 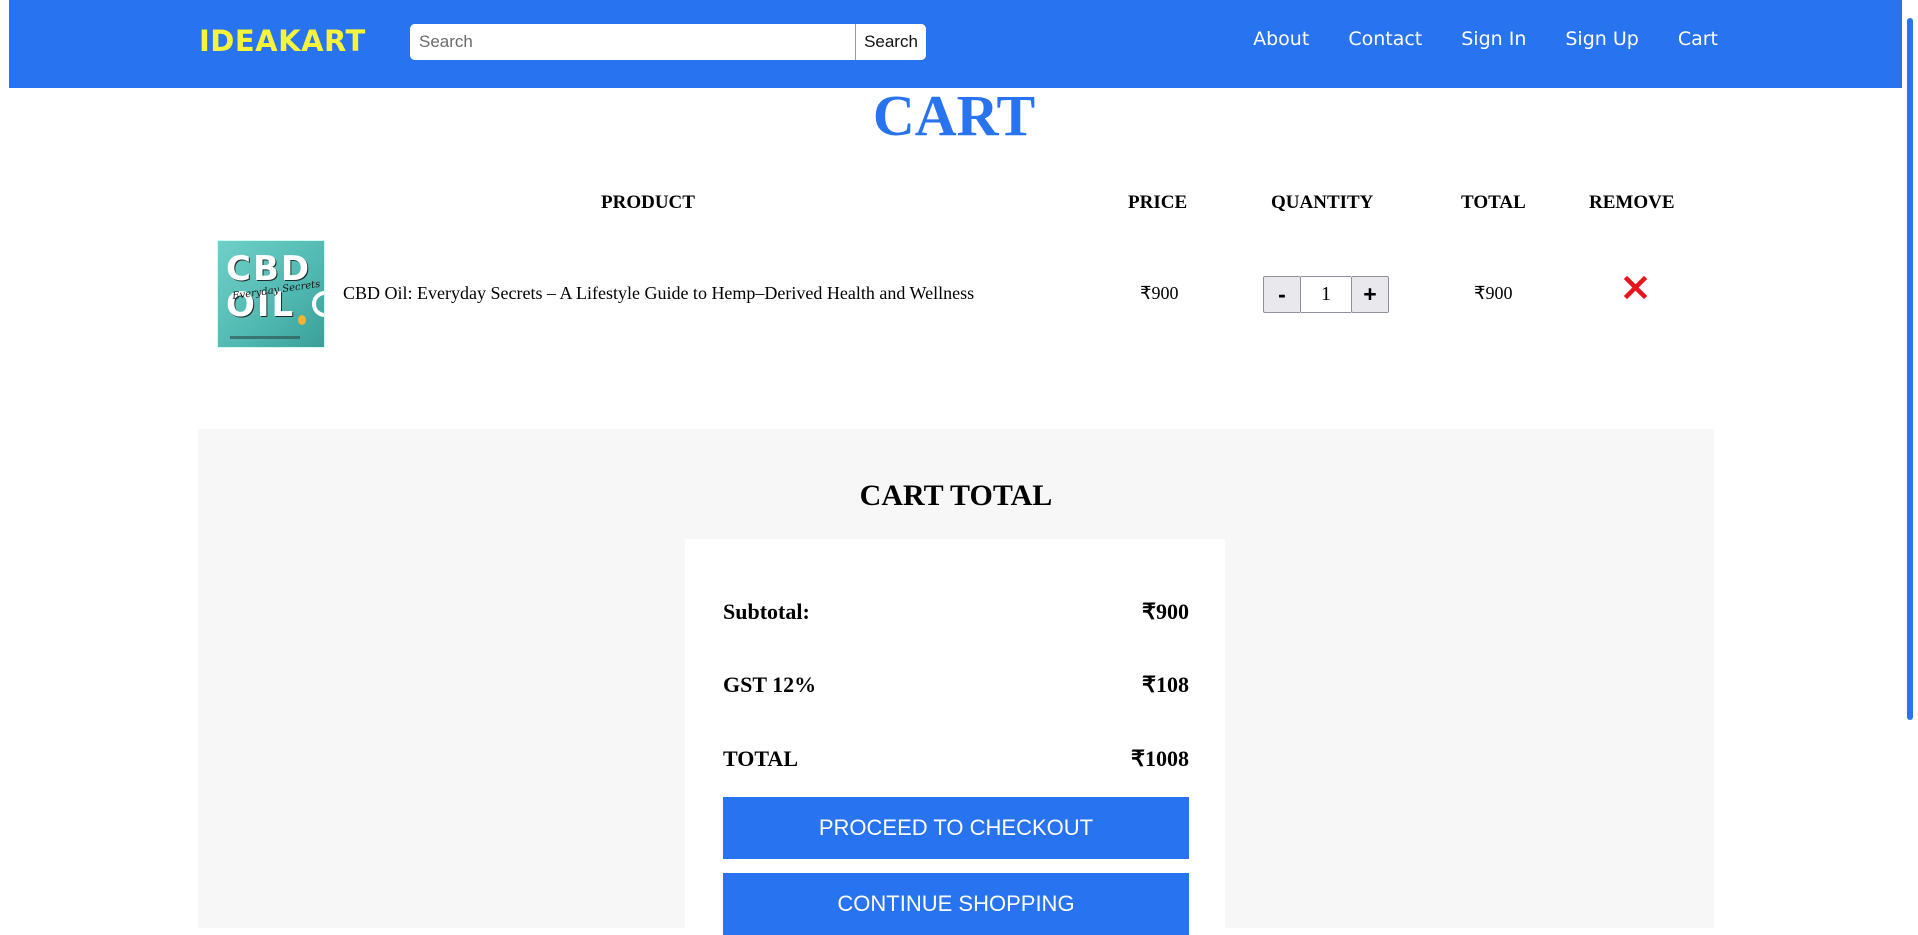 I want to click on nav-link-sign-up: Sign Up, so click(x=1601, y=39).